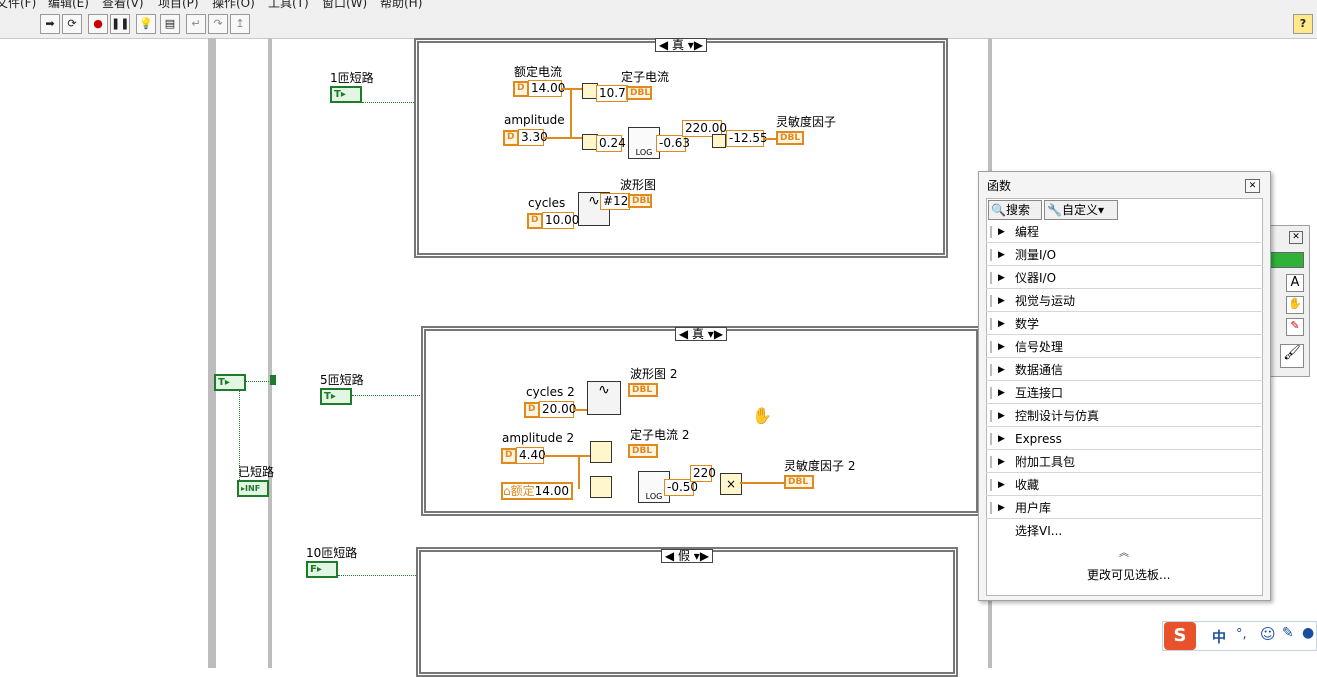 This screenshot has height=677, width=1317. I want to click on toolbar: ➡ ⟳ ● ❚❚ 💡 ▤ ↵ ↷ ↥ ?, so click(658, 24).